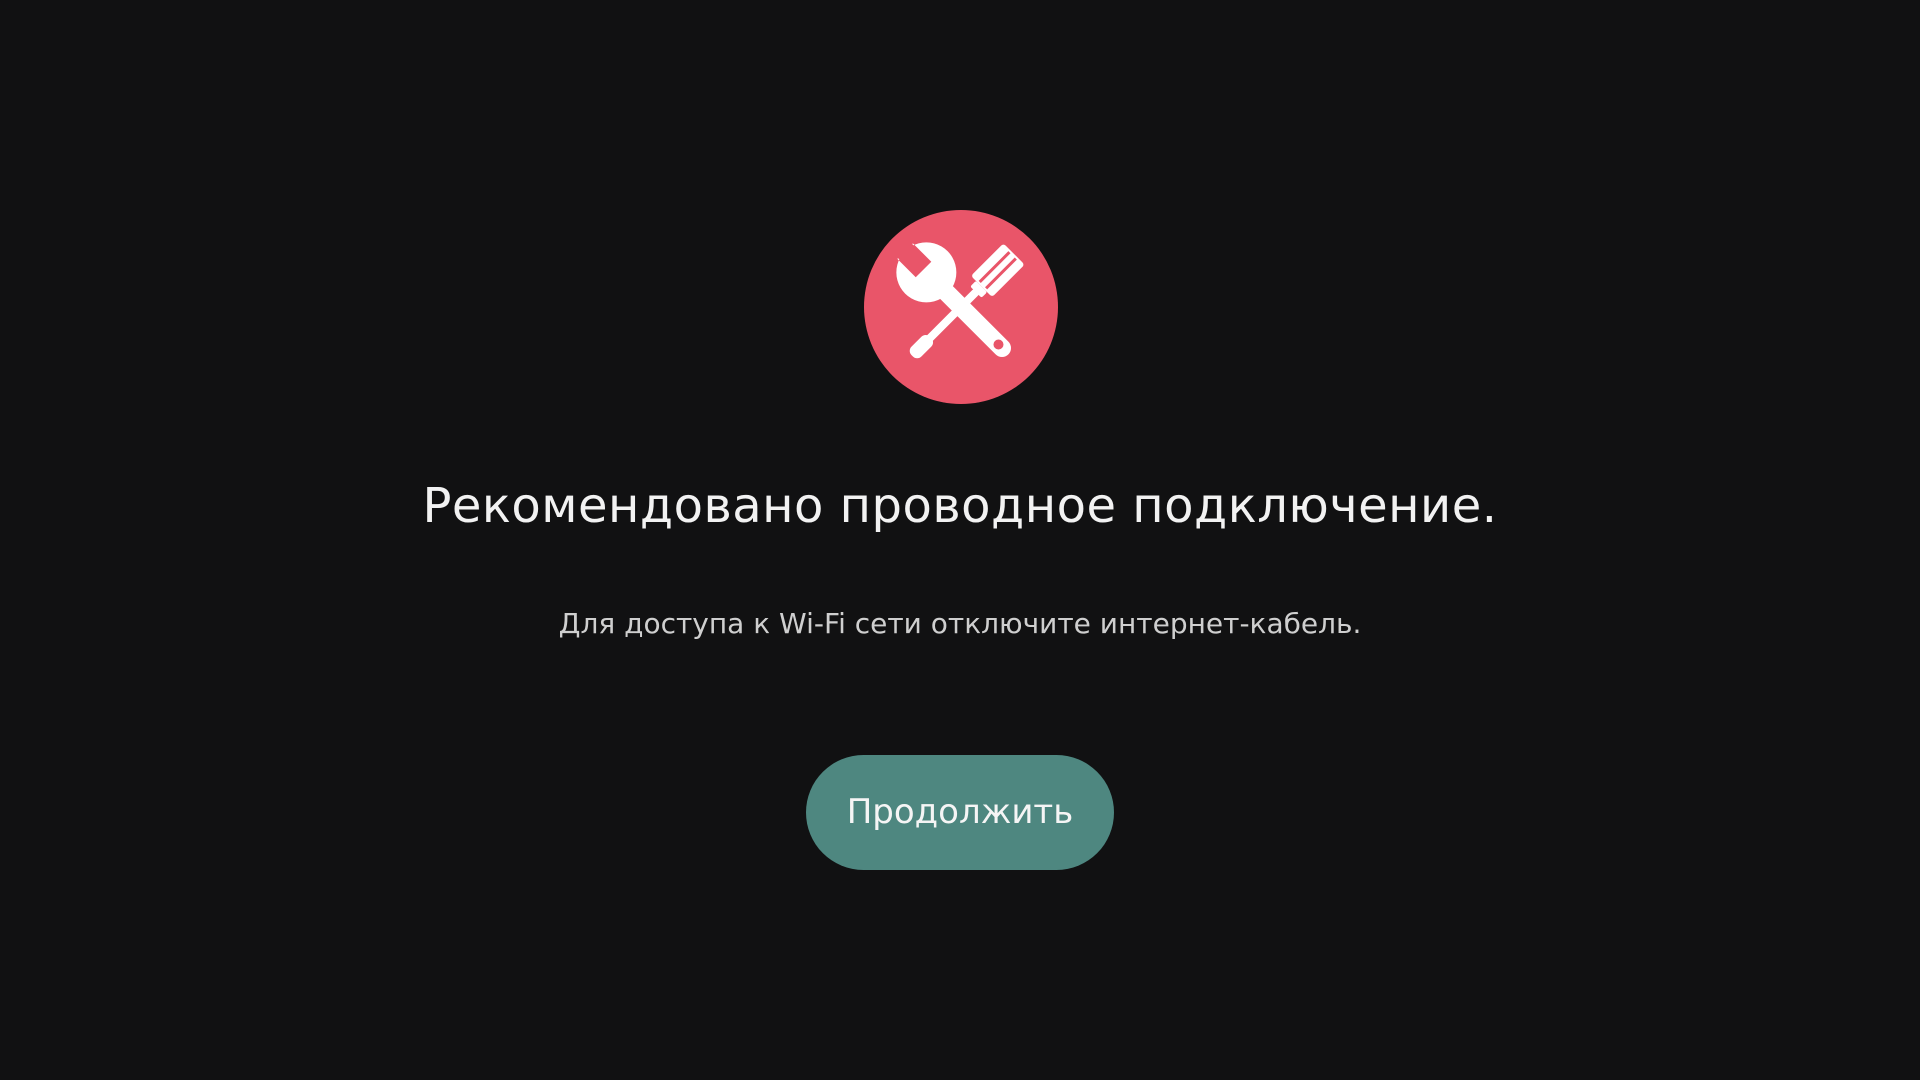 The height and width of the screenshot is (1080, 1920). What do you see at coordinates (960, 812) in the screenshot?
I see `continue-button: Продолжить` at bounding box center [960, 812].